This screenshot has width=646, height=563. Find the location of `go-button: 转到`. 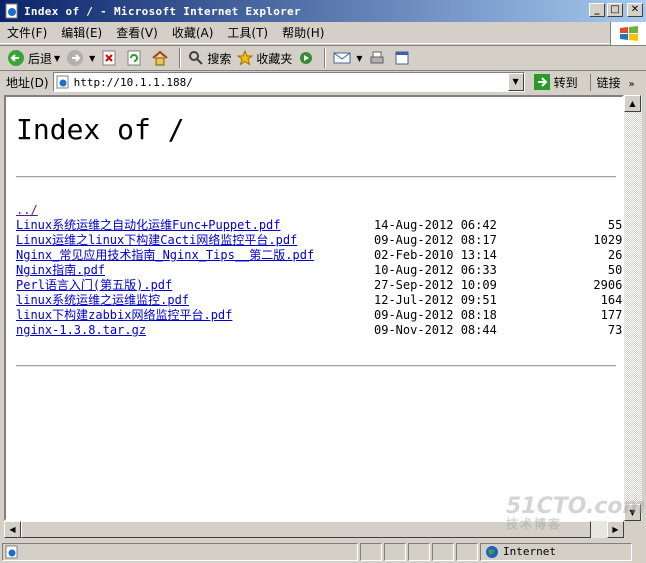

go-button: 转到 is located at coordinates (555, 82).